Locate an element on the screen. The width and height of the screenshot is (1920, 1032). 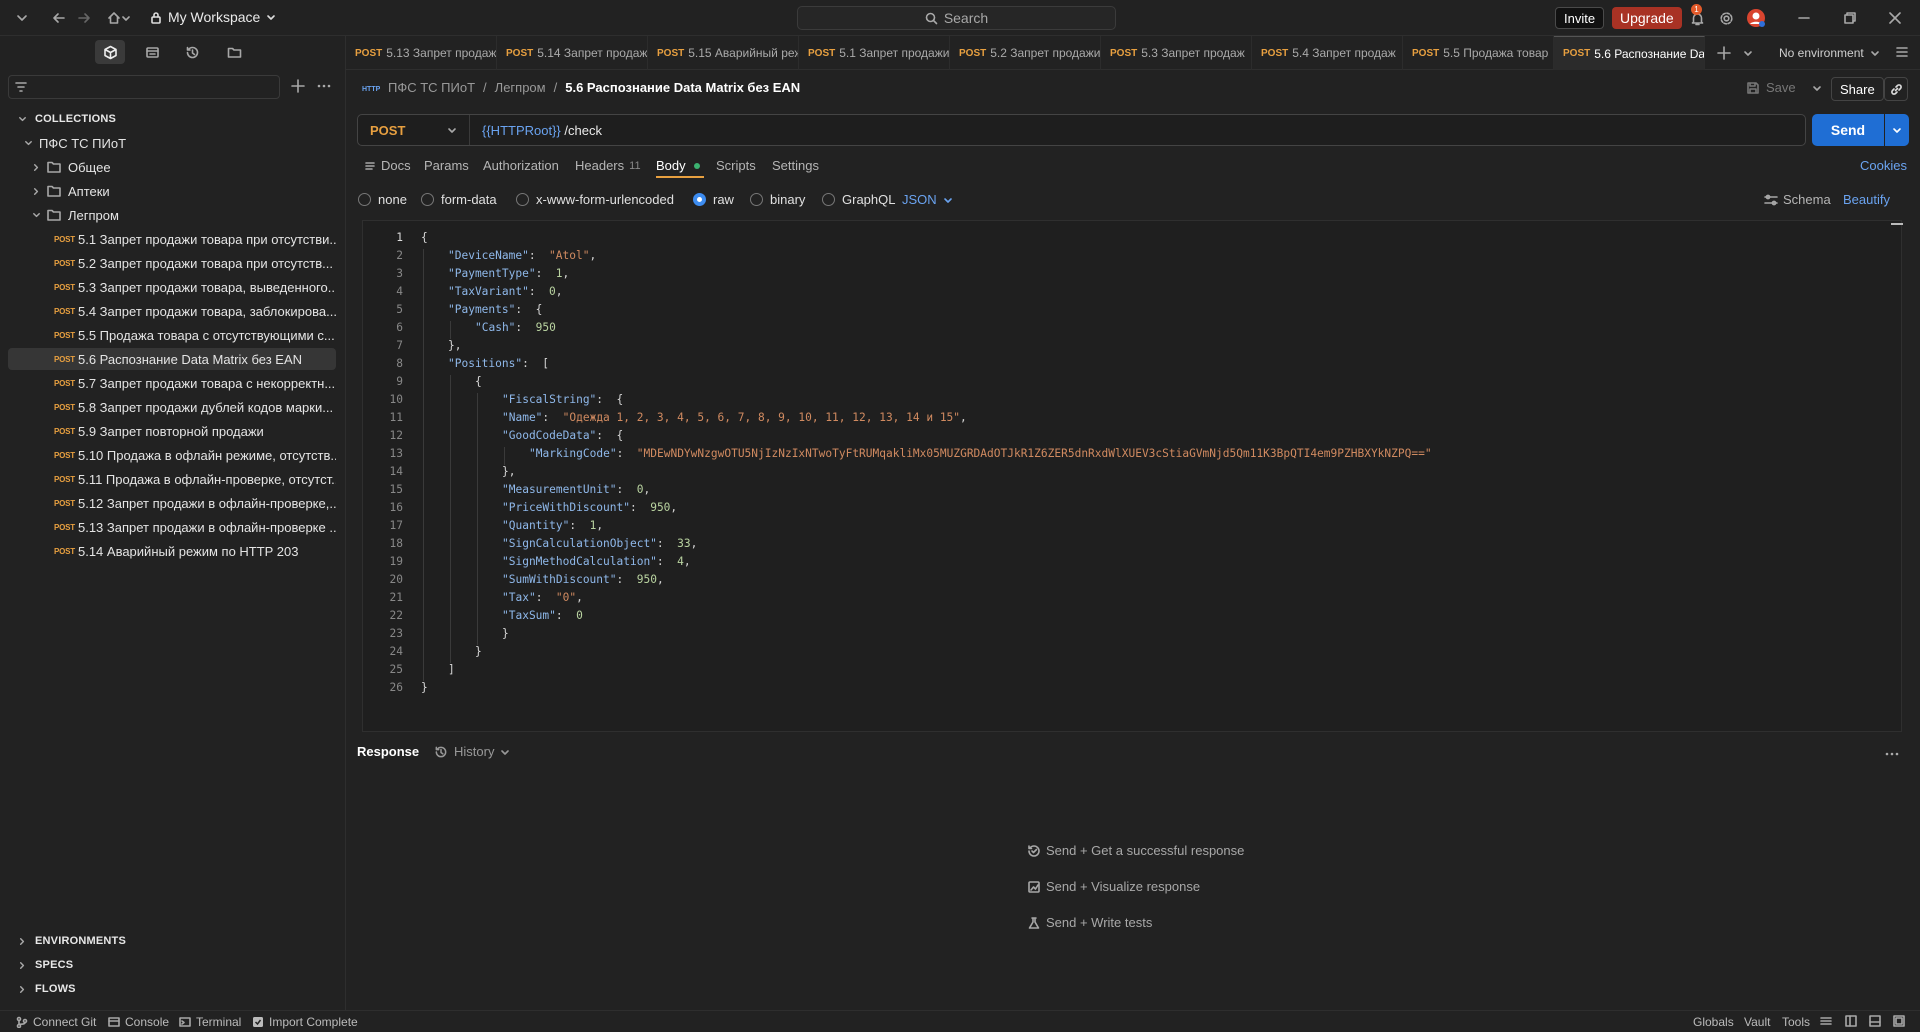
request-tab: POST 5.13 Запрет продаж is located at coordinates (421, 53).